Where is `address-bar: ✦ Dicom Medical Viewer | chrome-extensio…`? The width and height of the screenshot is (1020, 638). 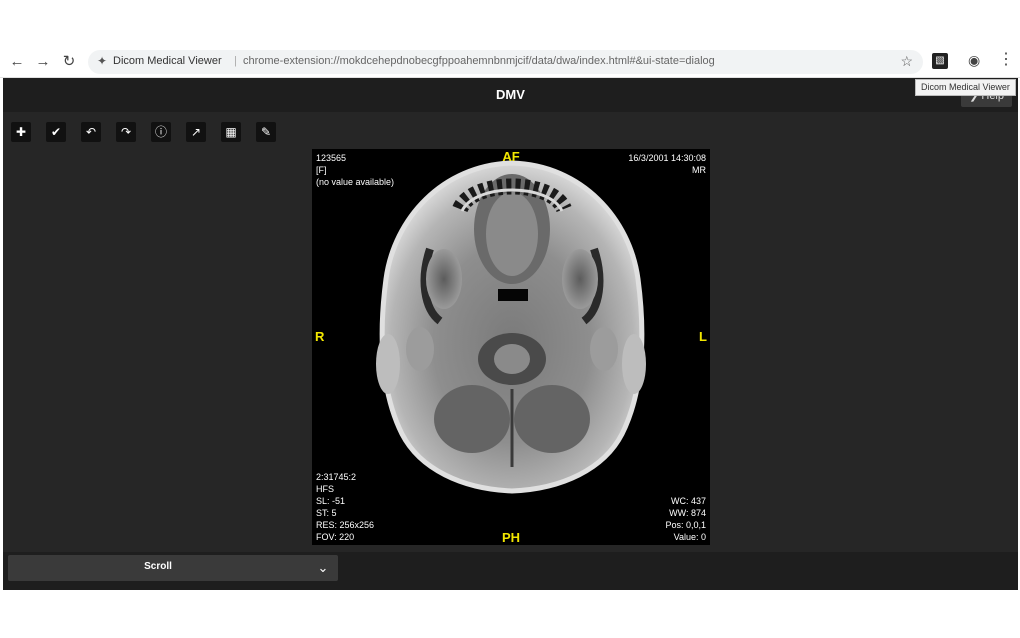
address-bar: ✦ Dicom Medical Viewer | chrome-extensio… is located at coordinates (505, 62).